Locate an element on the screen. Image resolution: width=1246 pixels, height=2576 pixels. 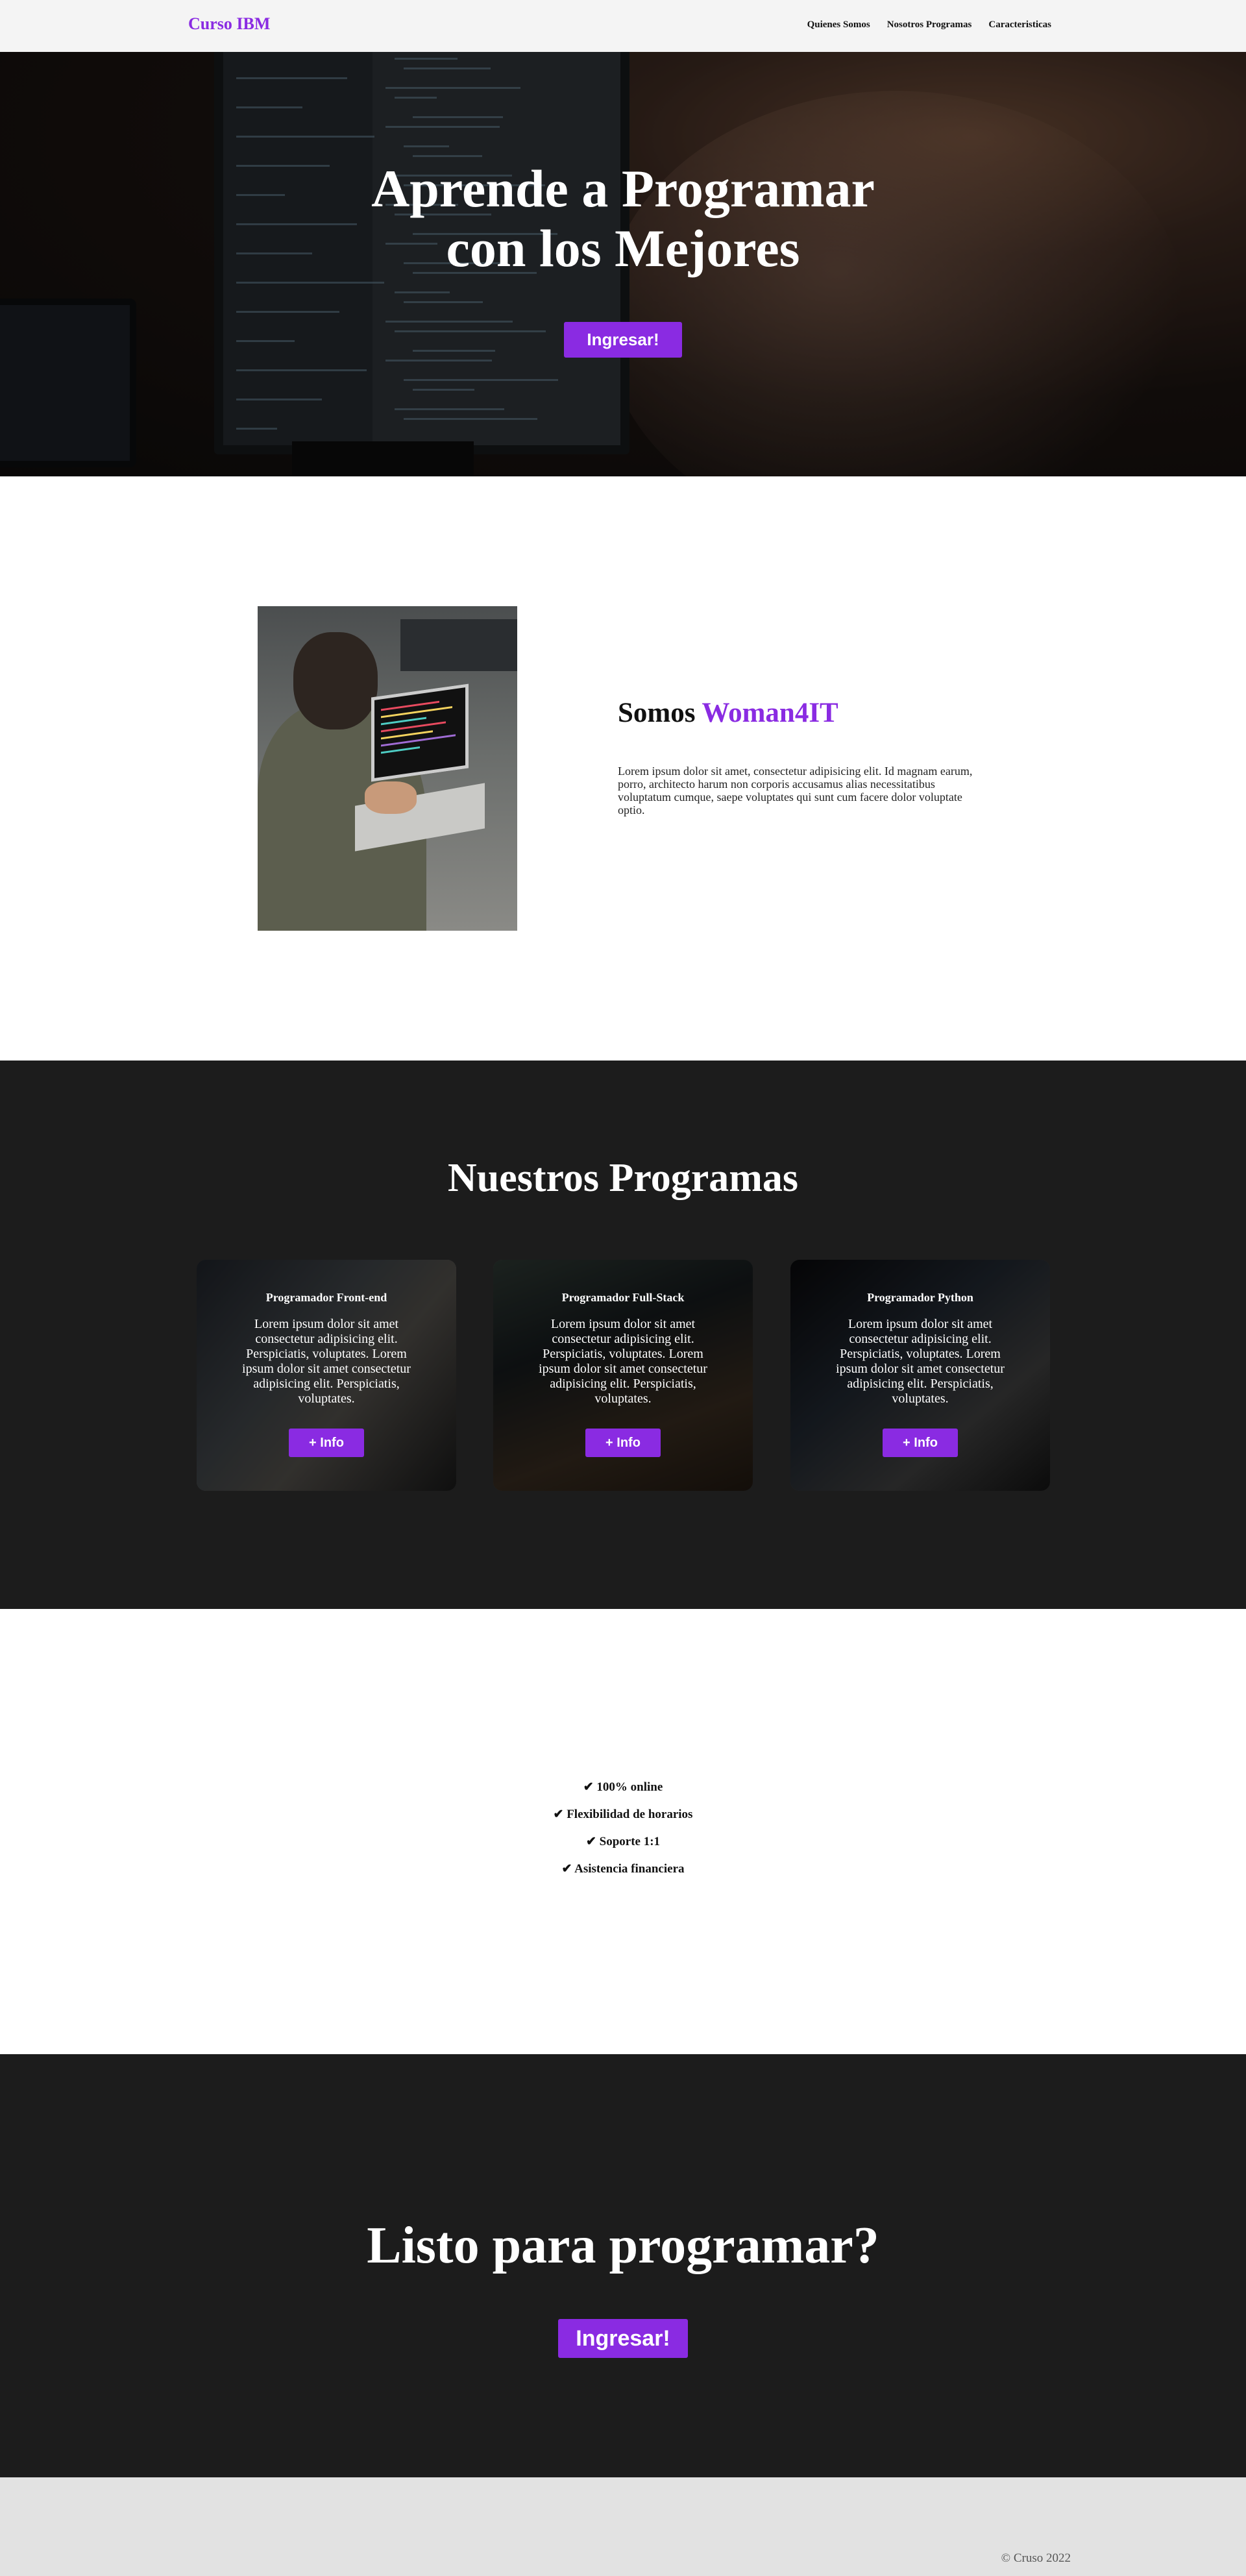
footer-copyright: © Cruso 2022 is located at coordinates (1036, 2558).